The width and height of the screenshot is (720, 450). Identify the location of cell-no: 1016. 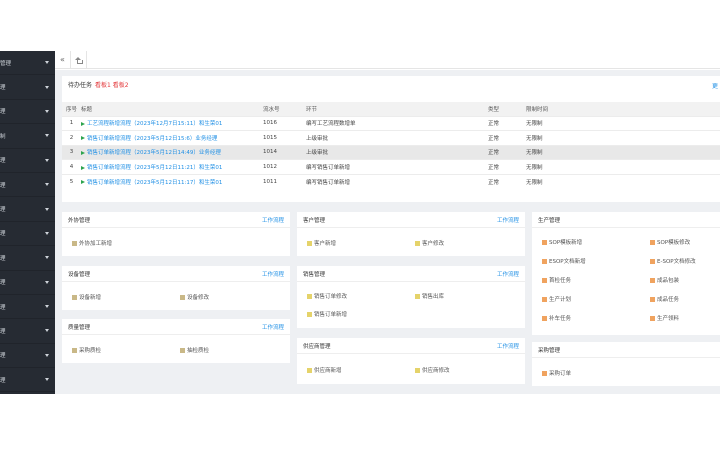
(284, 123).